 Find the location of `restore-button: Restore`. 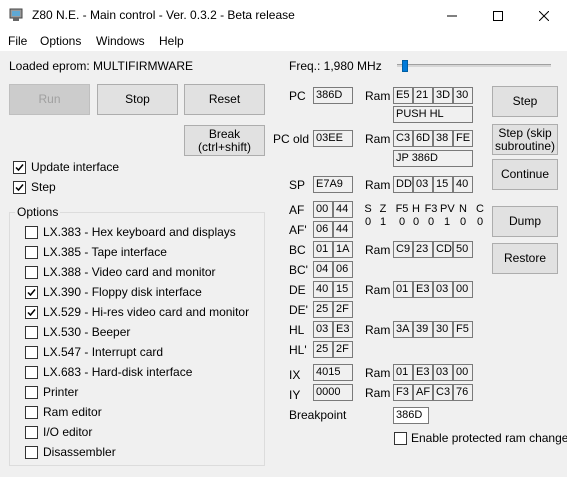

restore-button: Restore is located at coordinates (525, 258).